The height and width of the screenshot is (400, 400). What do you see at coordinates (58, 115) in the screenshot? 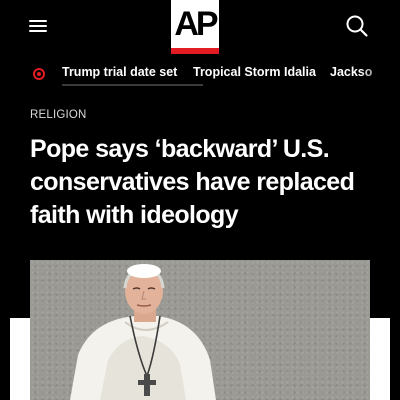
I see `section-label: RELIGION` at bounding box center [58, 115].